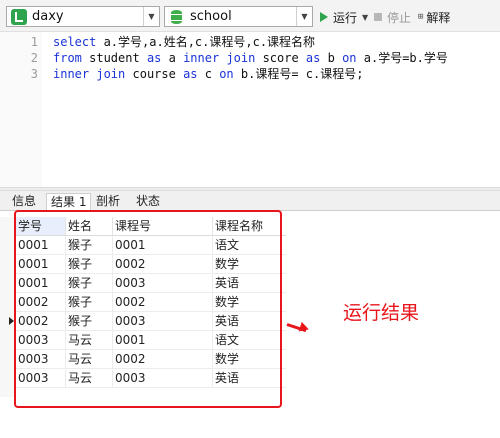 The height and width of the screenshot is (438, 500). I want to click on run-label: 运行, so click(345, 17).